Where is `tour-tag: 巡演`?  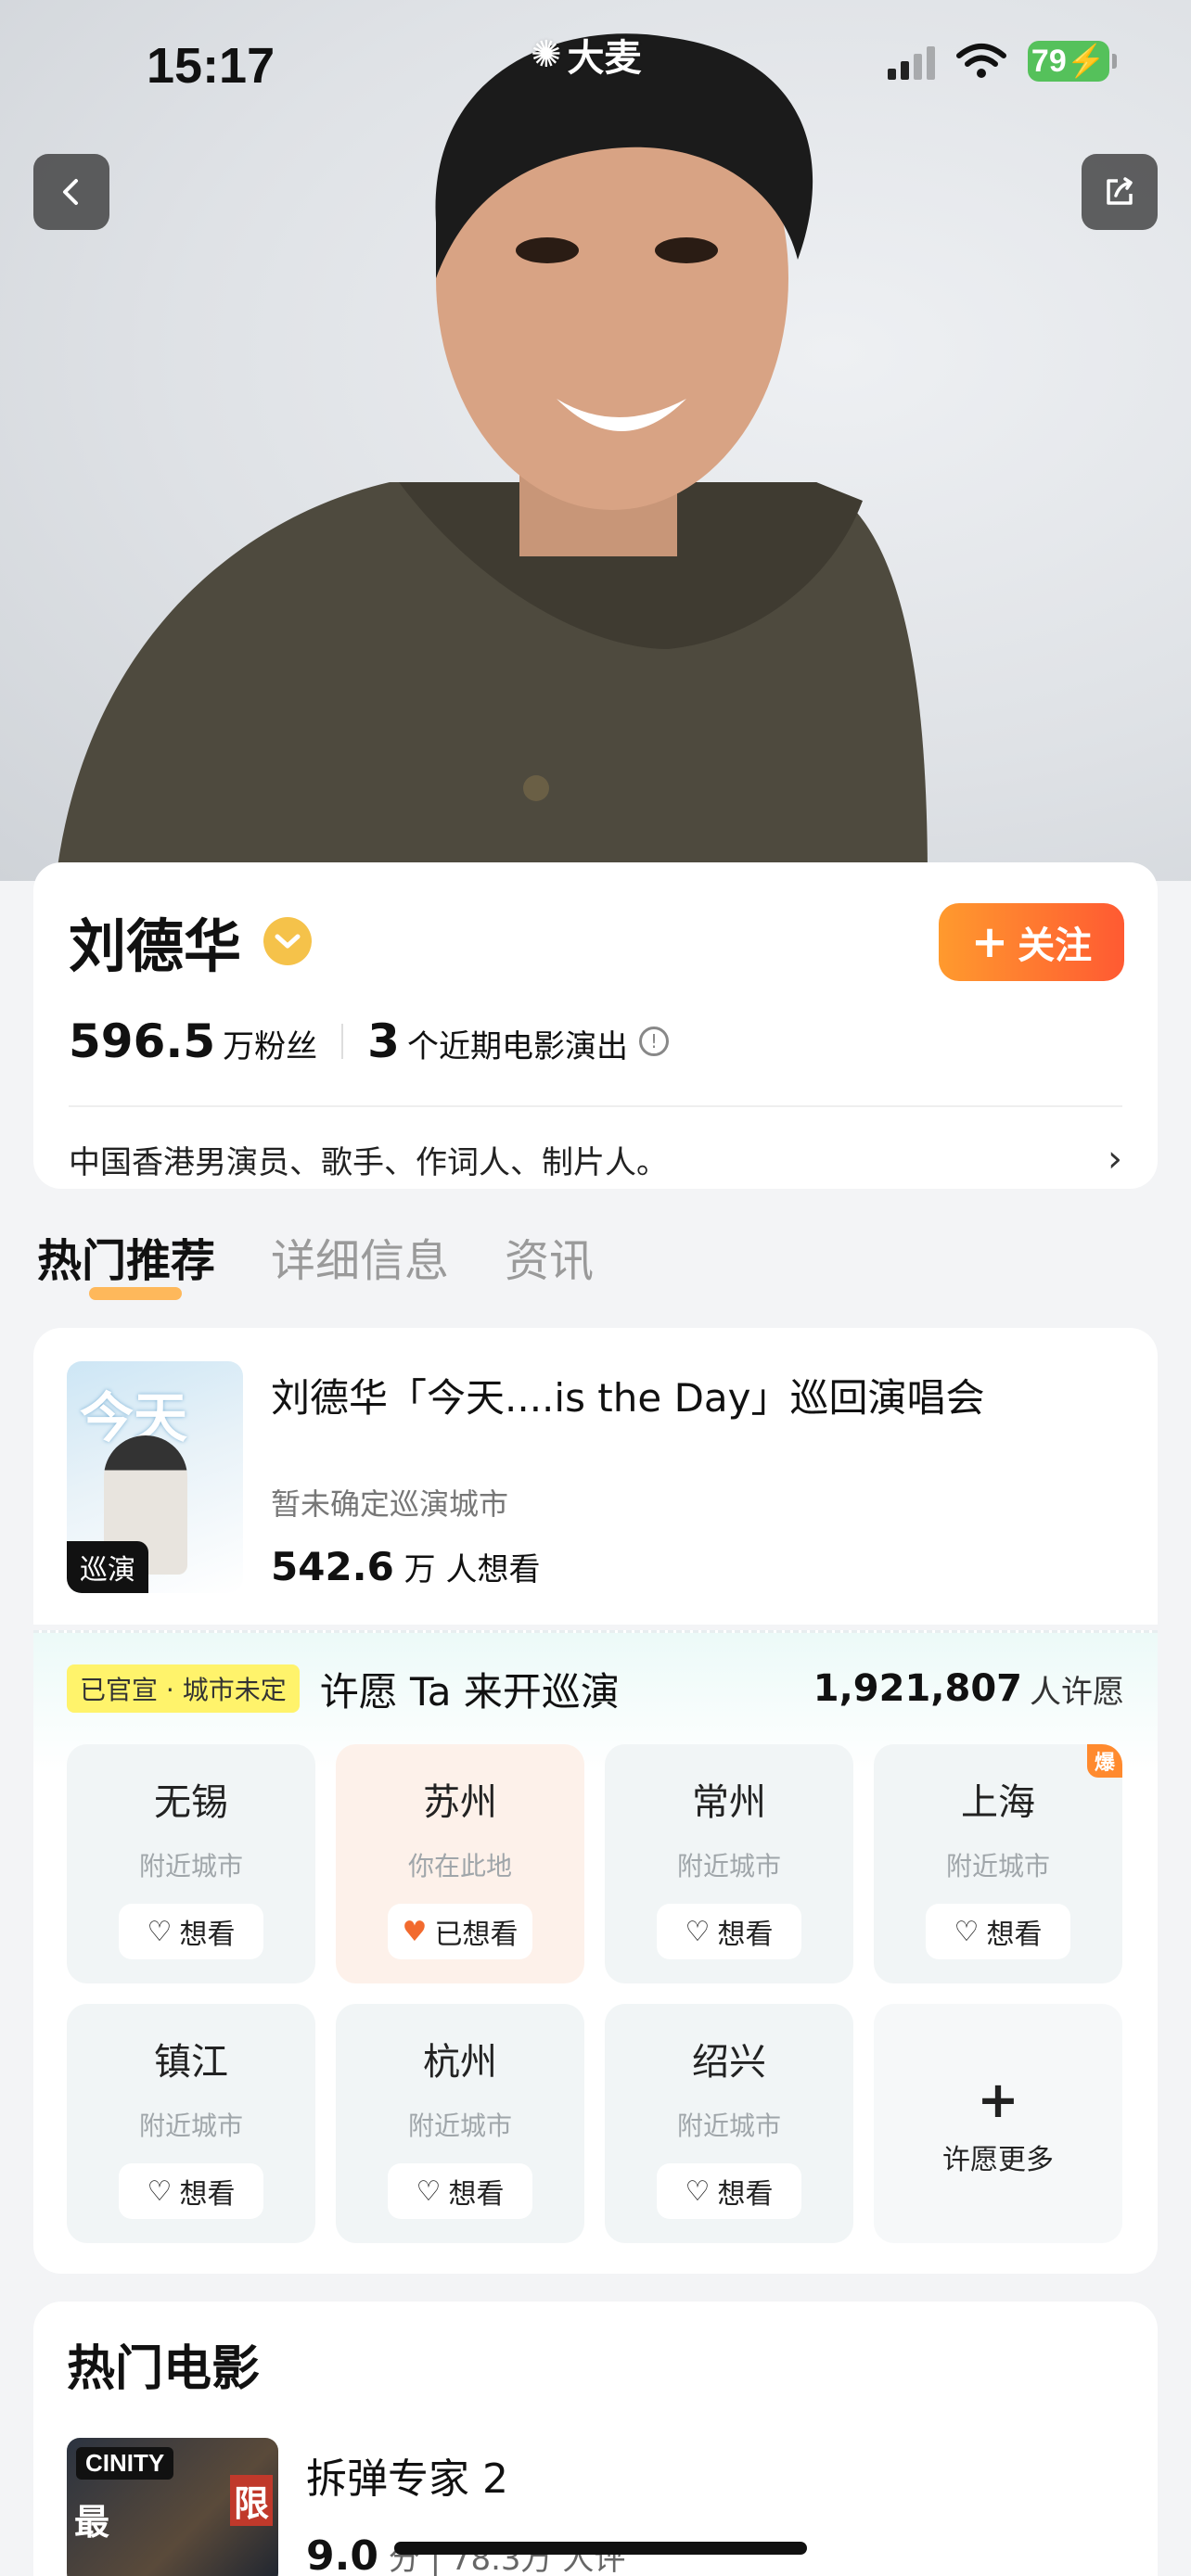
tour-tag: 巡演 is located at coordinates (108, 1567).